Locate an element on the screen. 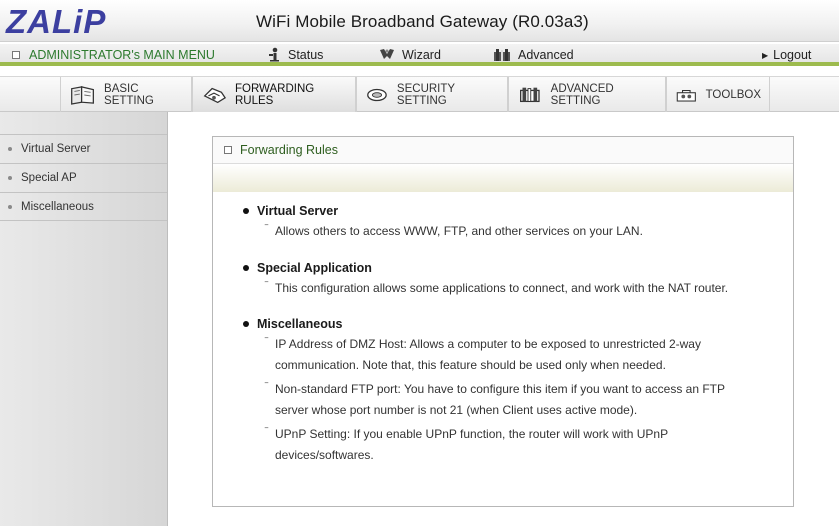 Image resolution: width=839 pixels, height=526 pixels. tab-toolbox: TOOLBOX is located at coordinates (718, 94).